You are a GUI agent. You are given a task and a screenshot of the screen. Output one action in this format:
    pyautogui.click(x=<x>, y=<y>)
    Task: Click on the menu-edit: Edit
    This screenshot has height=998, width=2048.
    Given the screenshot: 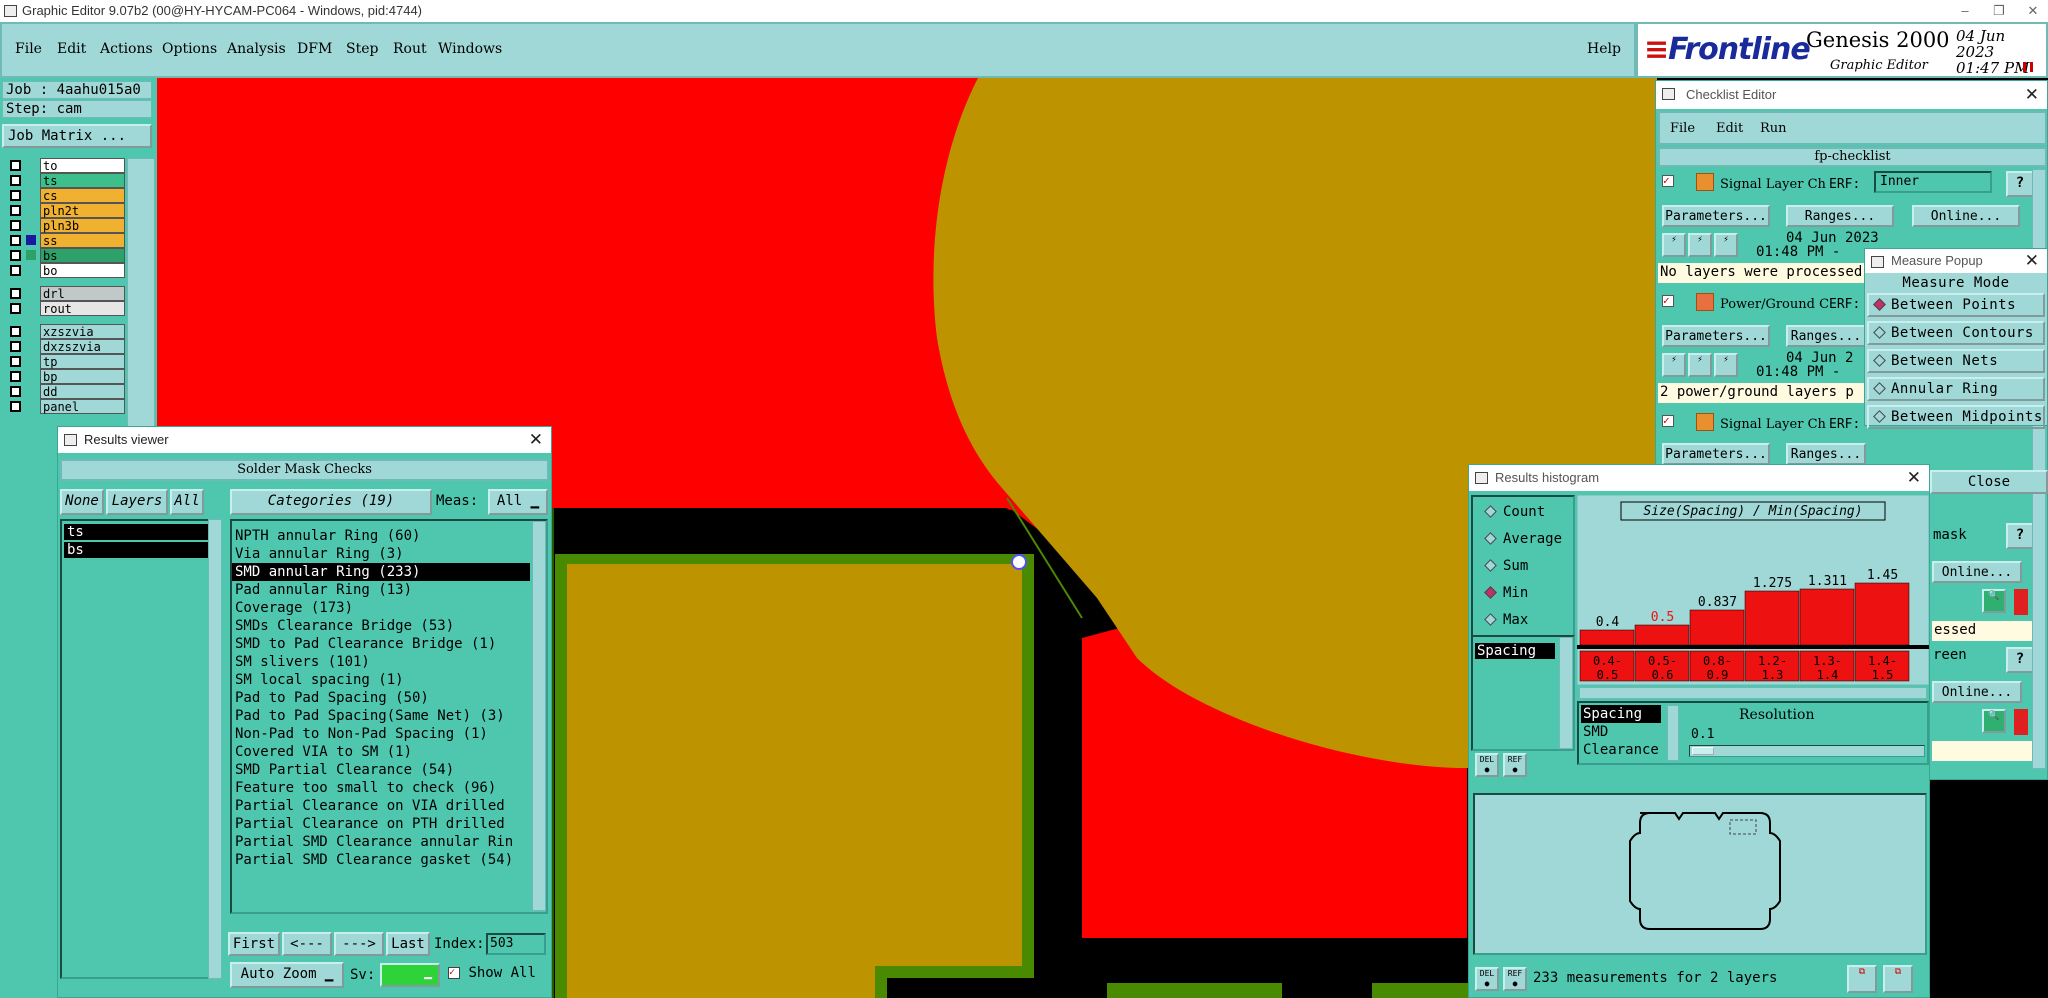 What is the action you would take?
    pyautogui.click(x=71, y=49)
    